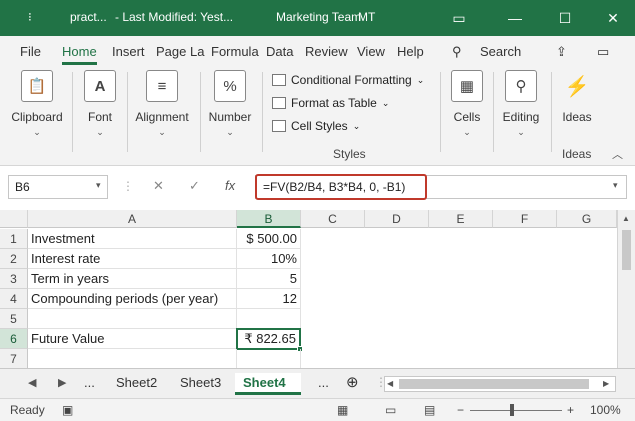 The image size is (635, 421). Describe the element at coordinates (162, 115) in the screenshot. I see `alignment-group: ≡ Alignment ⌄` at that location.